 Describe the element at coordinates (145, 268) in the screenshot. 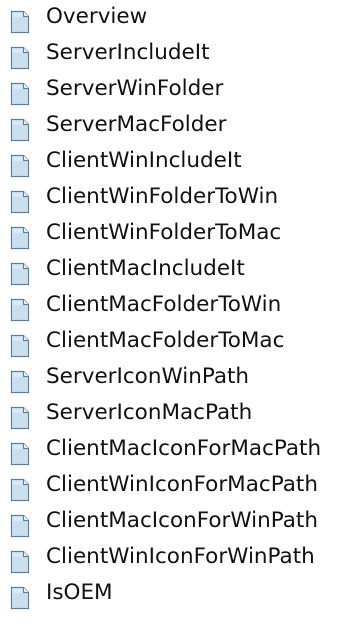

I see `tree-item-label: ClientMacIncludeIt` at that location.